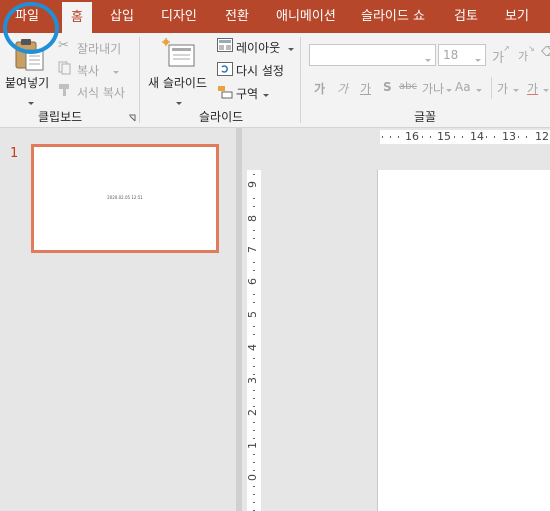 This screenshot has width=550, height=511. What do you see at coordinates (433, 88) in the screenshot?
I see `character-spacing-button: 가나` at bounding box center [433, 88].